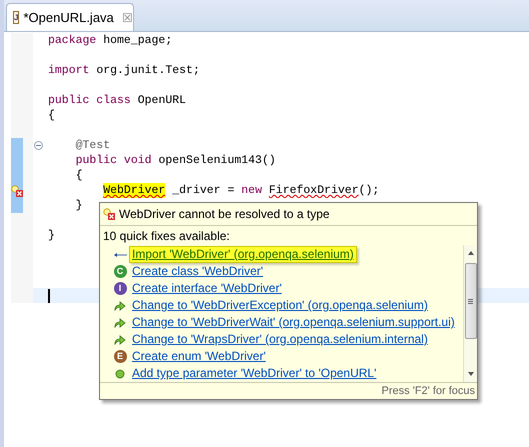 The height and width of the screenshot is (447, 529). What do you see at coordinates (293, 322) in the screenshot?
I see `quick-fix-link: Change to 'WebDriverWait' (org.openqa.selenium.support.ui)` at bounding box center [293, 322].